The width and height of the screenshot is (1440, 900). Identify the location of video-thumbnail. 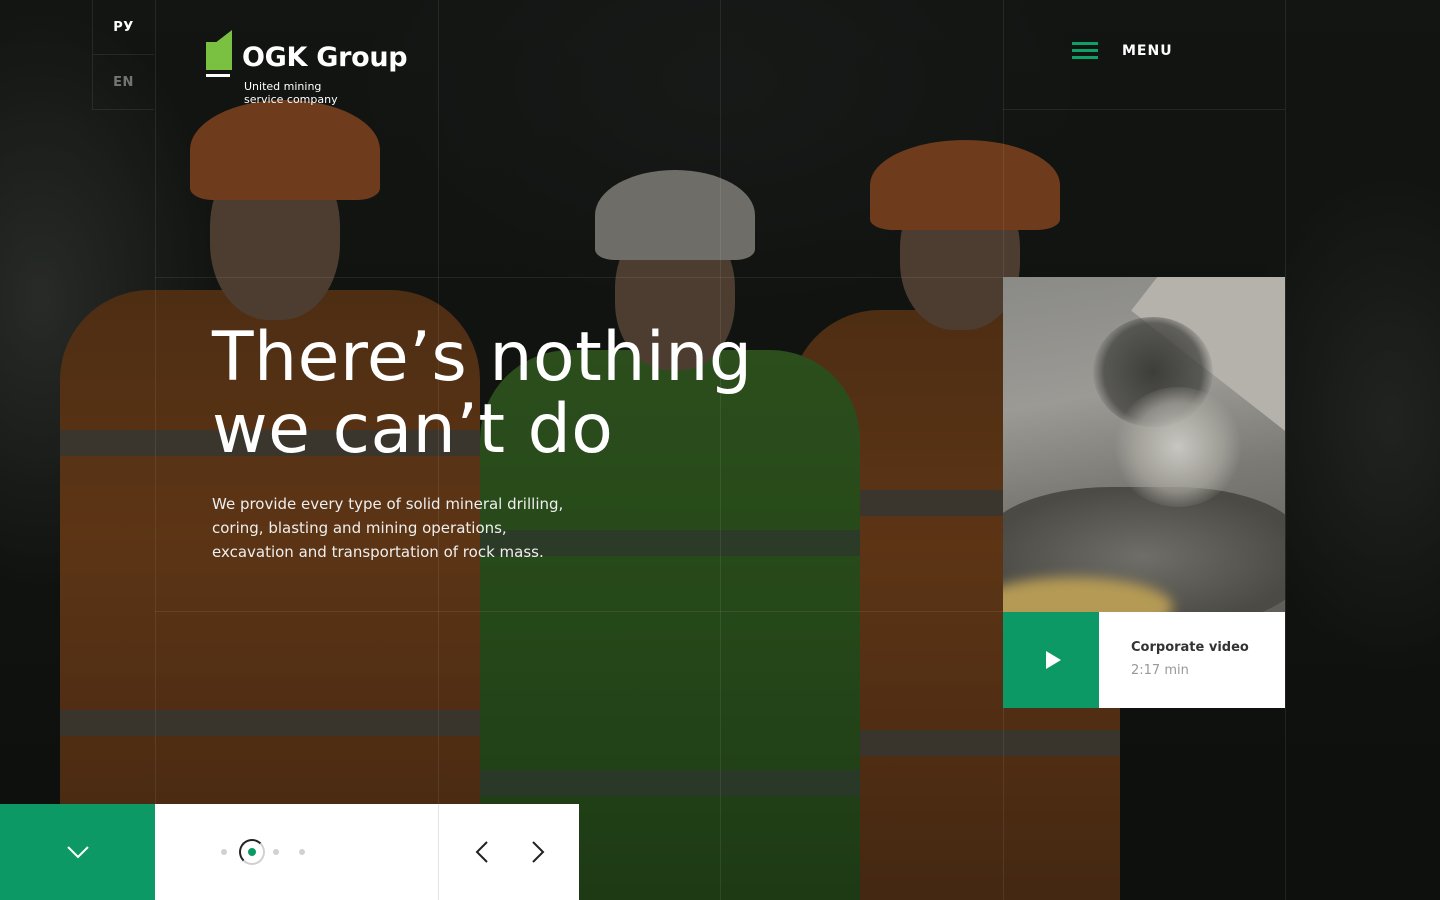
(1144, 444).